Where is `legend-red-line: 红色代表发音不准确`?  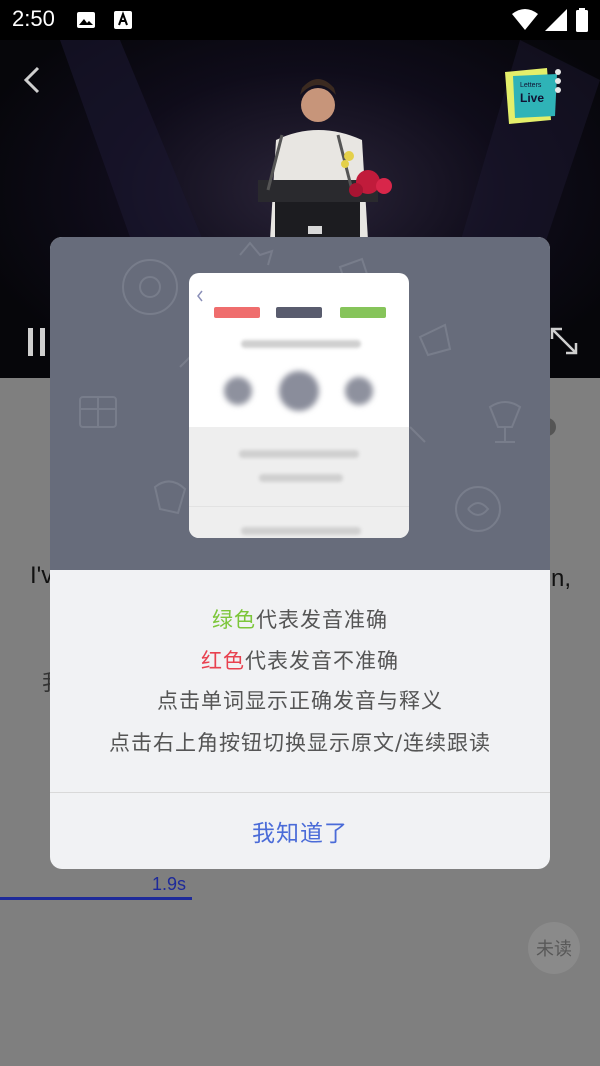
legend-red-line: 红色代表发音不准确 is located at coordinates (300, 660).